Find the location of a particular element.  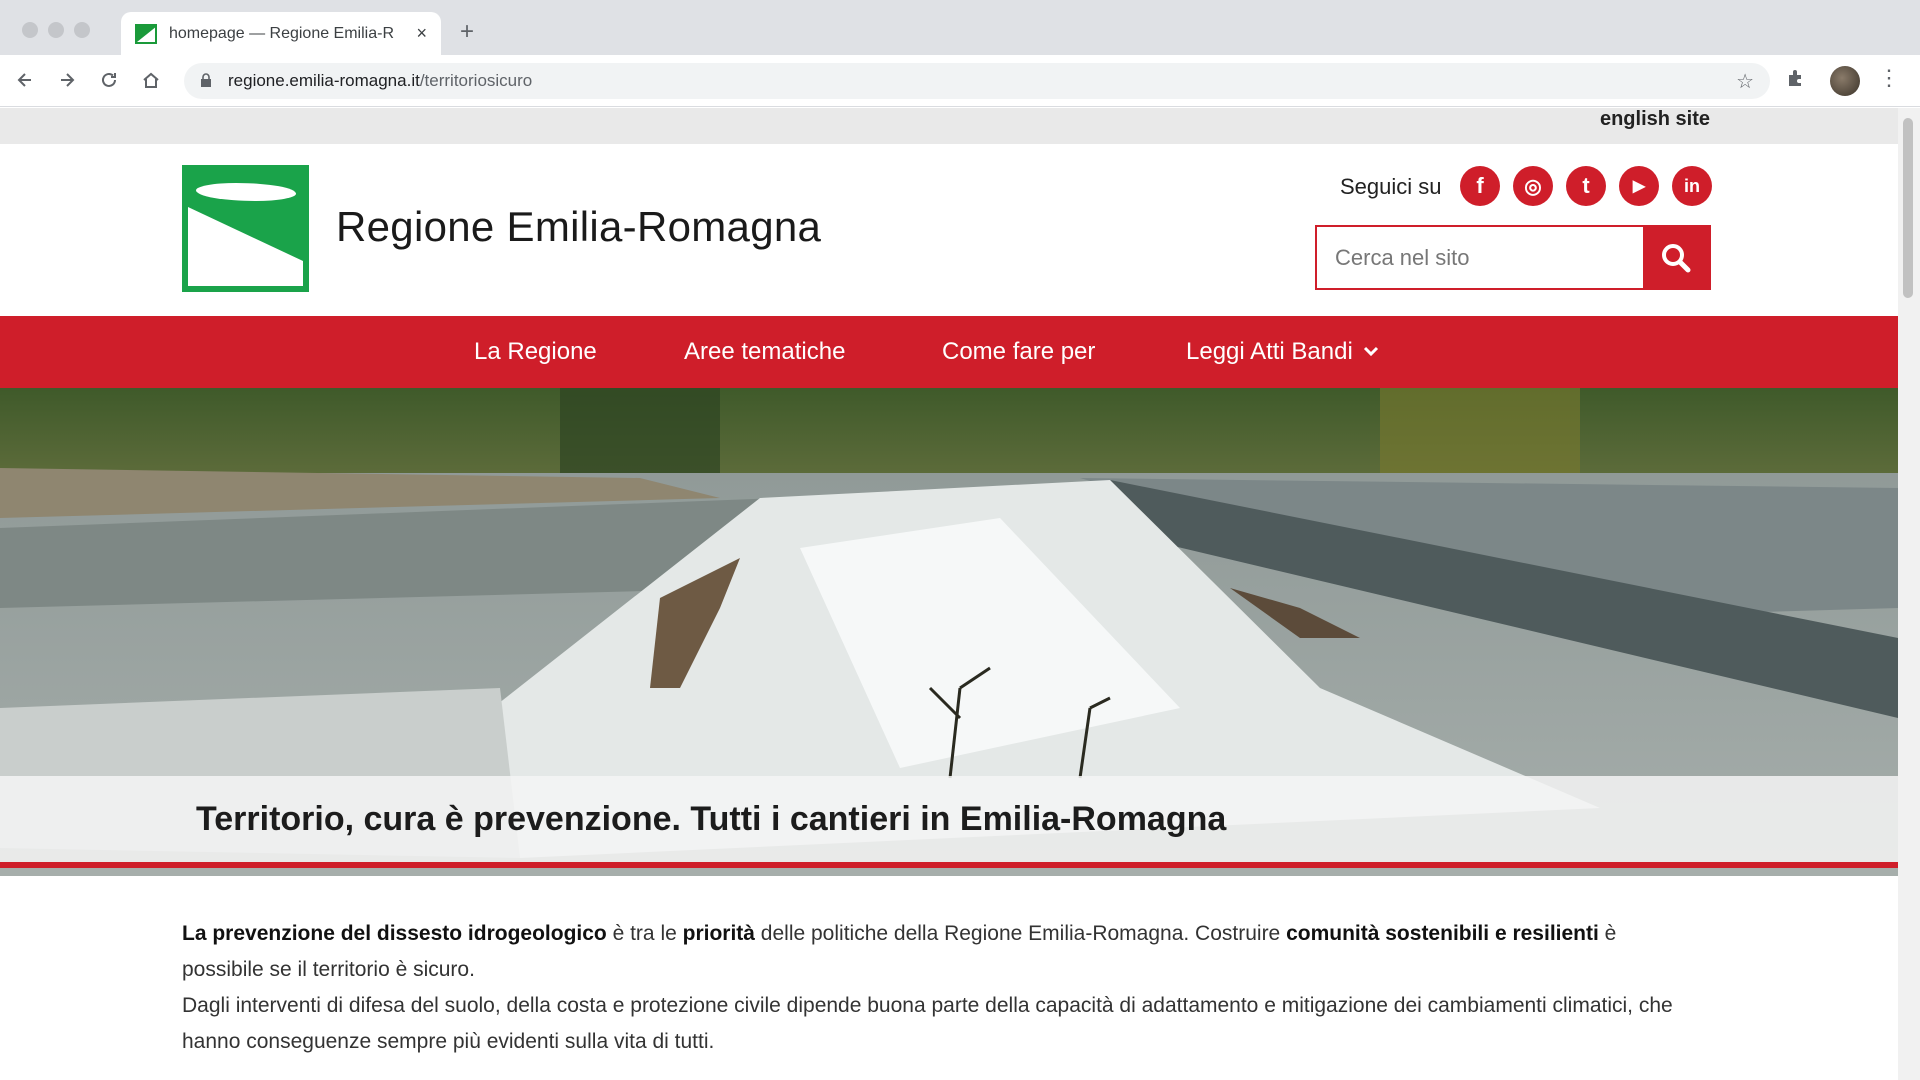

search-icon is located at coordinates (1676, 257).